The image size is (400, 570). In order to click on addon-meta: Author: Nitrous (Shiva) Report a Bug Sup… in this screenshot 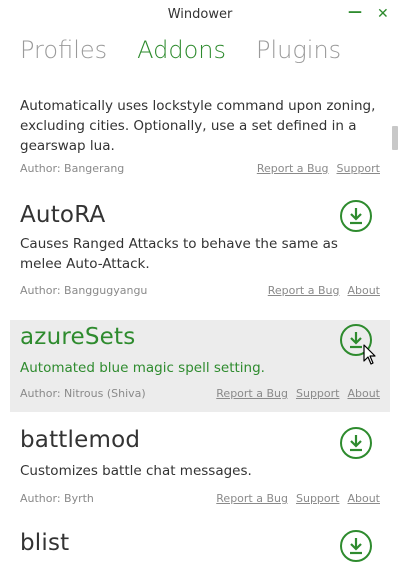, I will do `click(200, 393)`.